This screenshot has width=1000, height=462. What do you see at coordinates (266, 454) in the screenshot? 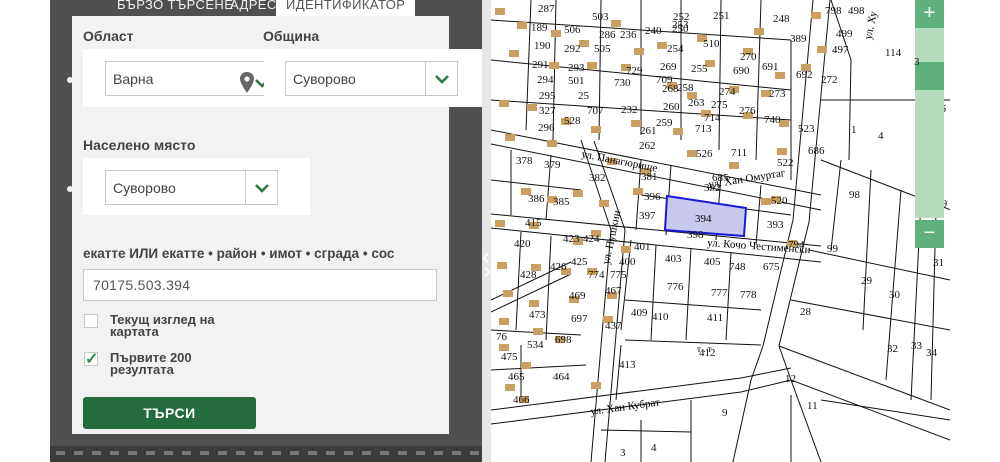
I see `panel-bottom-strip` at bounding box center [266, 454].